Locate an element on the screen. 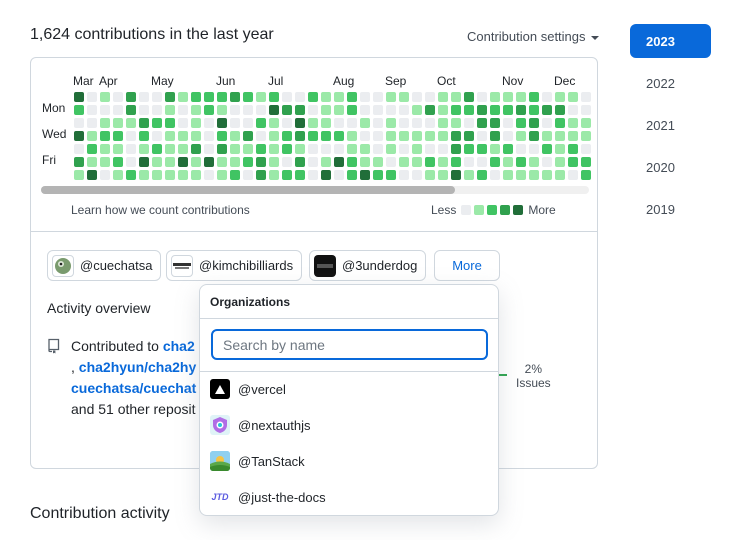 The width and height of the screenshot is (734, 540). repo-link: cuechatsa/cuechat is located at coordinates (133, 388).